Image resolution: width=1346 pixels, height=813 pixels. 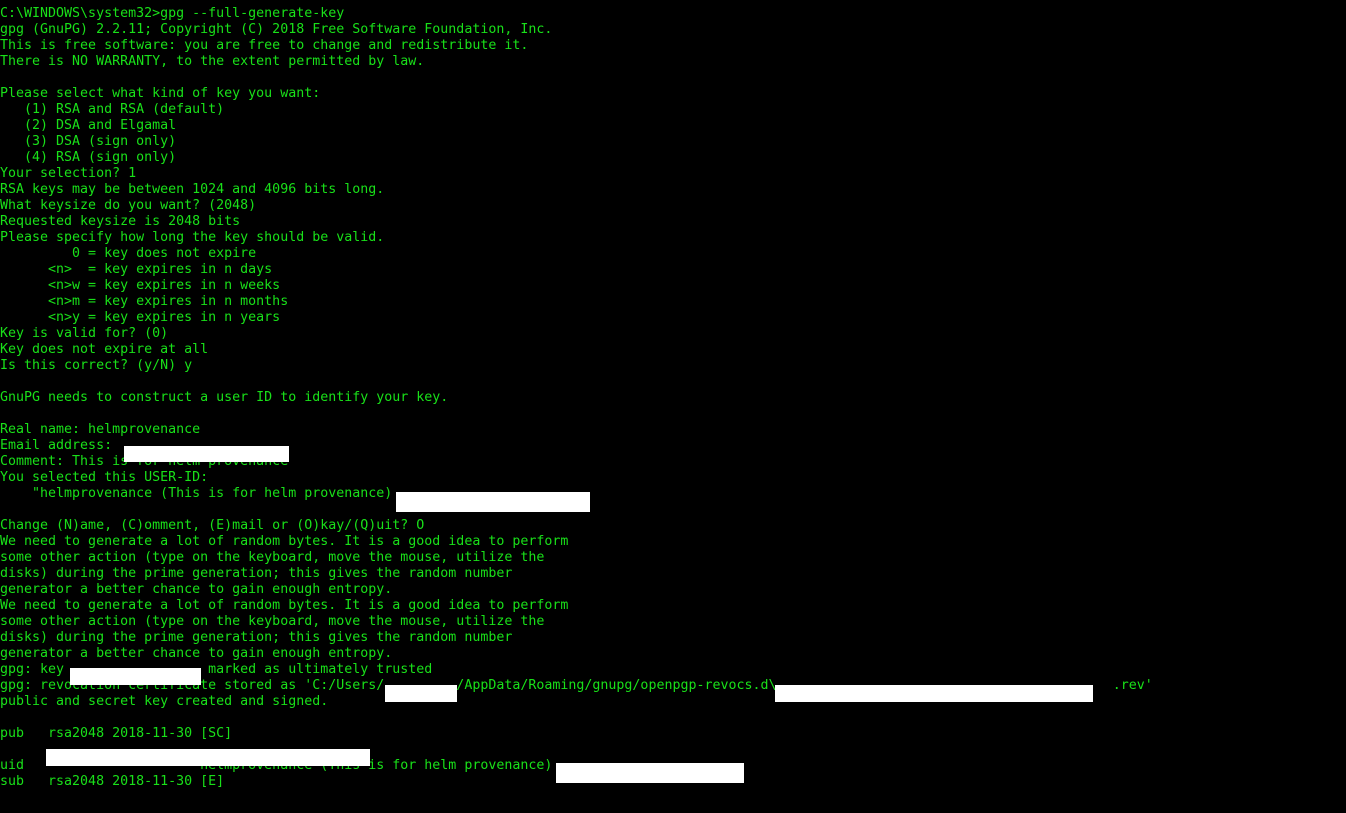 I want to click on key-fingerprint-redaction, so click(x=208, y=757).